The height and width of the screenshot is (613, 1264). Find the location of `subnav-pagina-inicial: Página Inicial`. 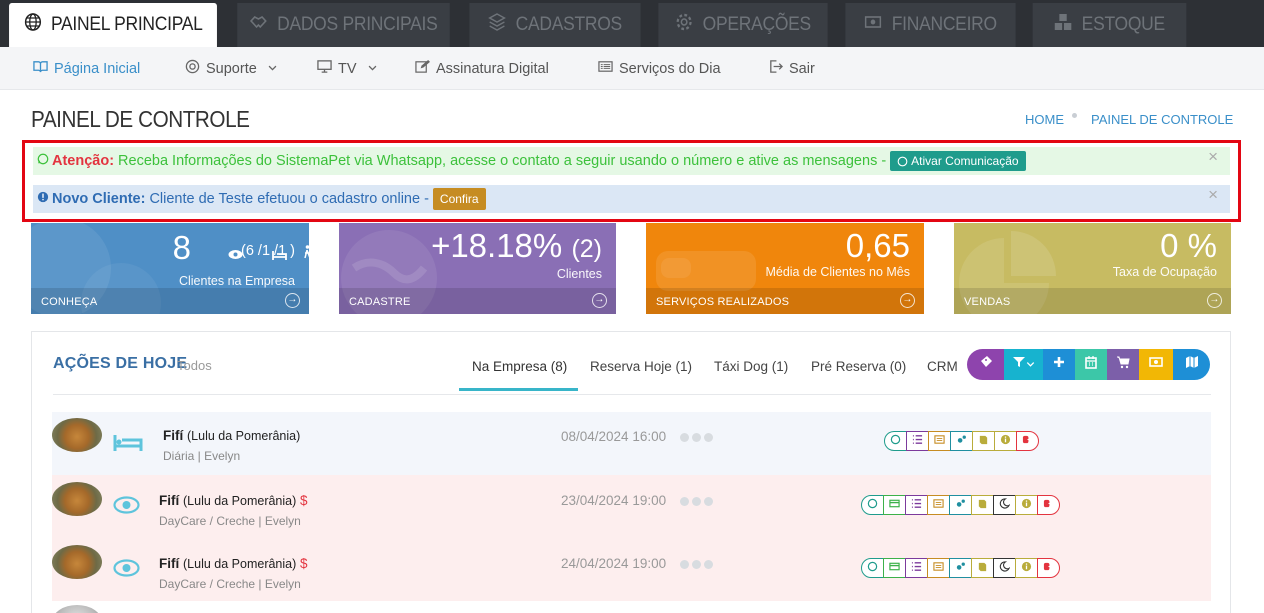

subnav-pagina-inicial: Página Inicial is located at coordinates (86, 68).